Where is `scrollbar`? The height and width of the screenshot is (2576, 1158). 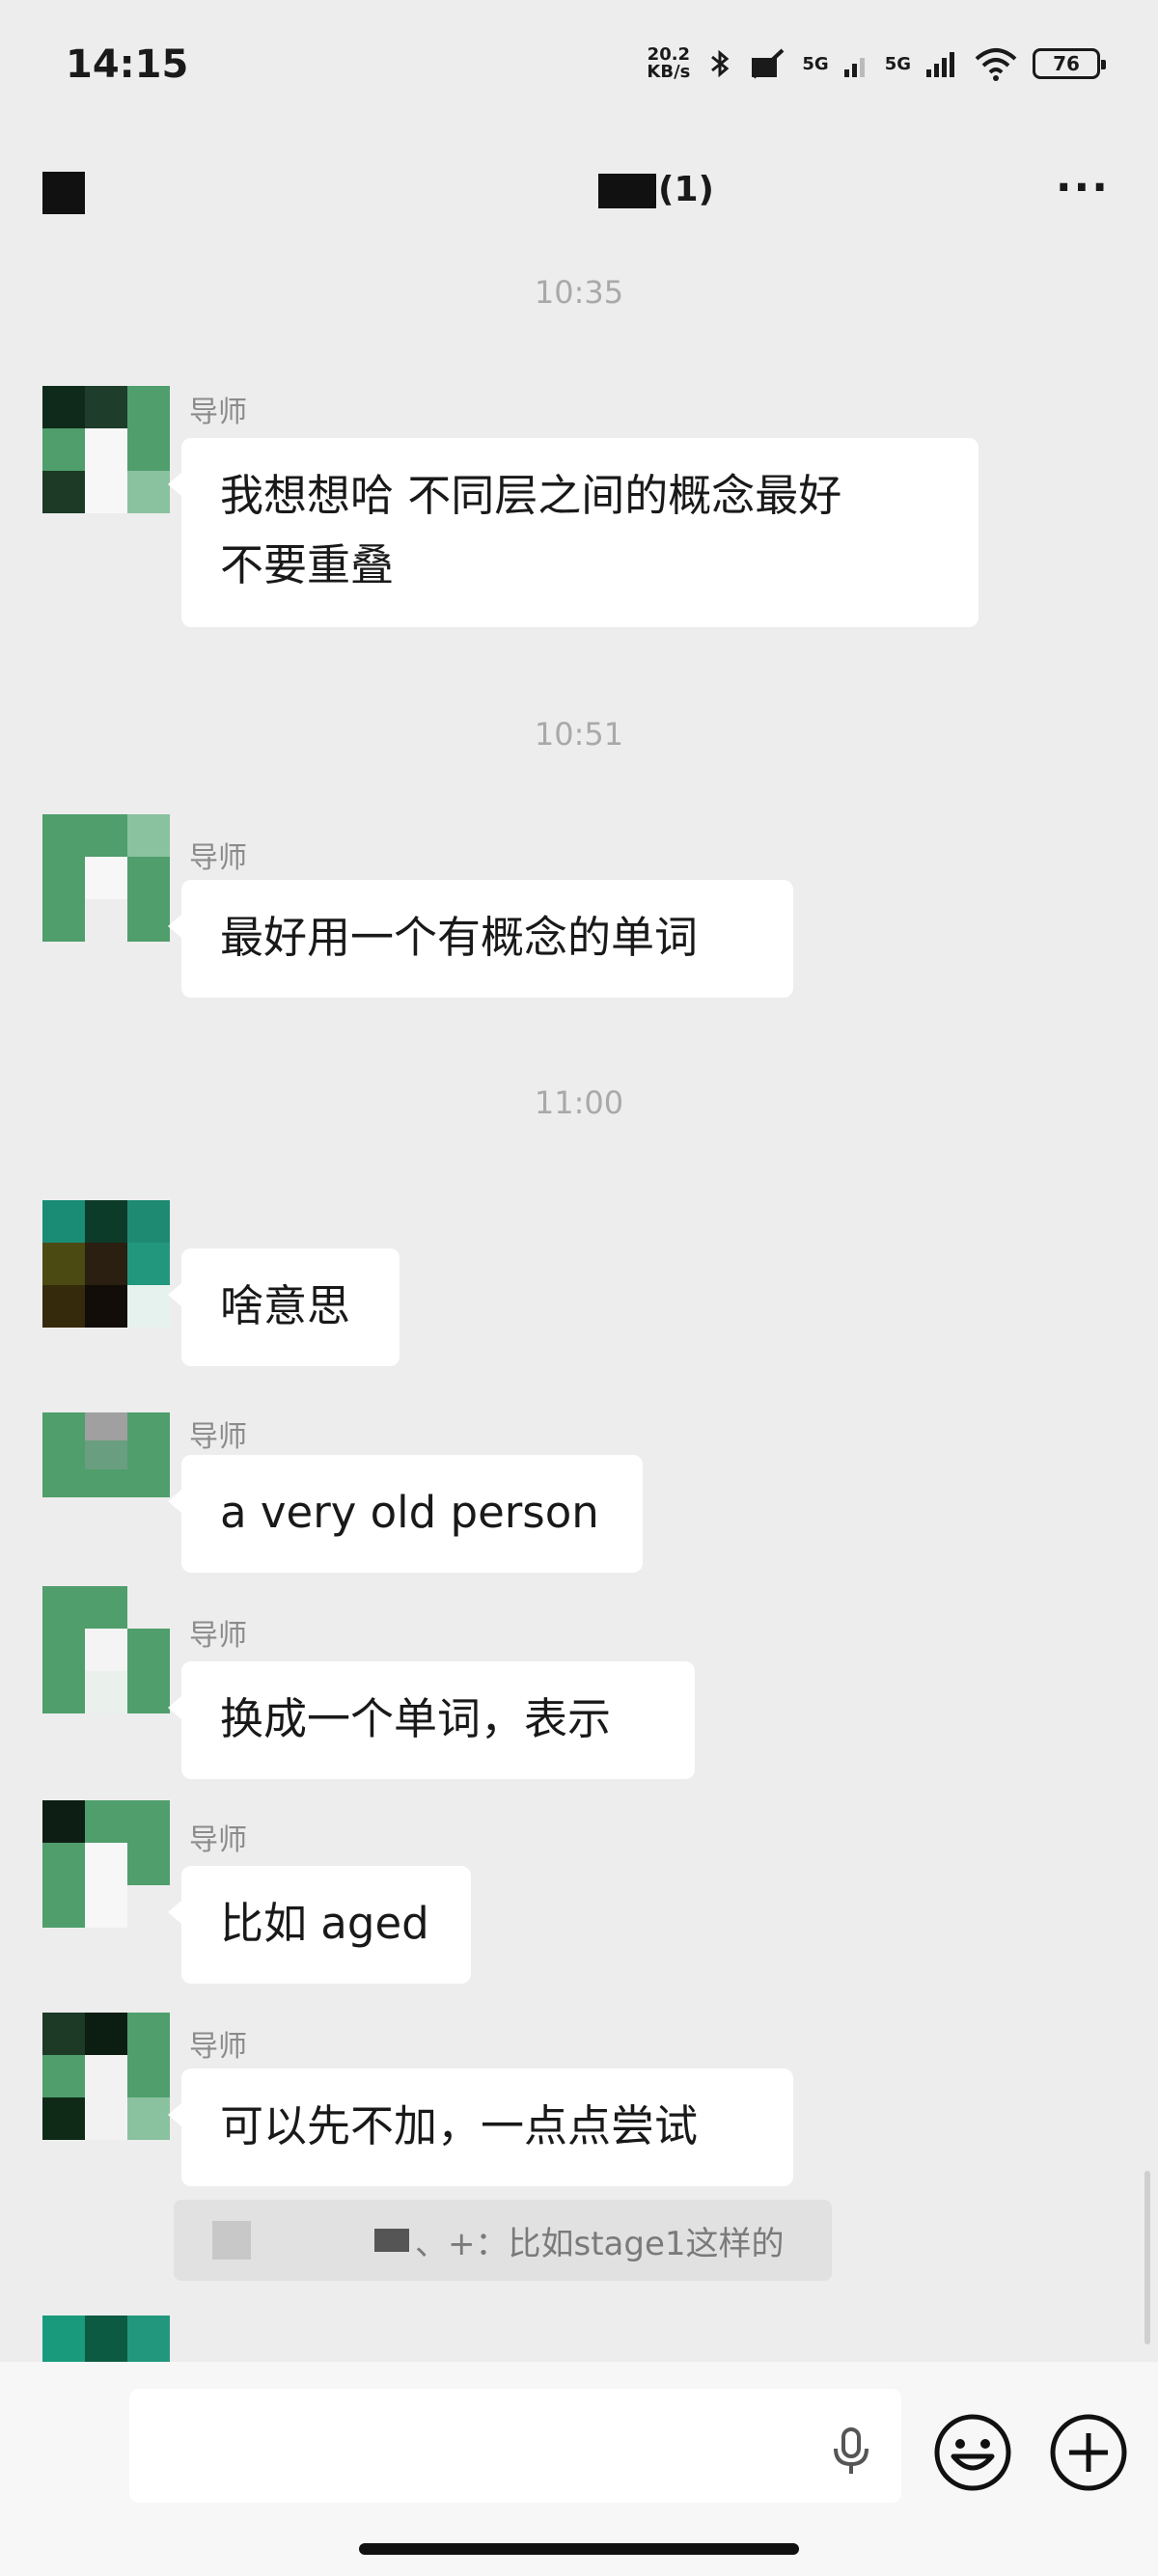 scrollbar is located at coordinates (1147, 2257).